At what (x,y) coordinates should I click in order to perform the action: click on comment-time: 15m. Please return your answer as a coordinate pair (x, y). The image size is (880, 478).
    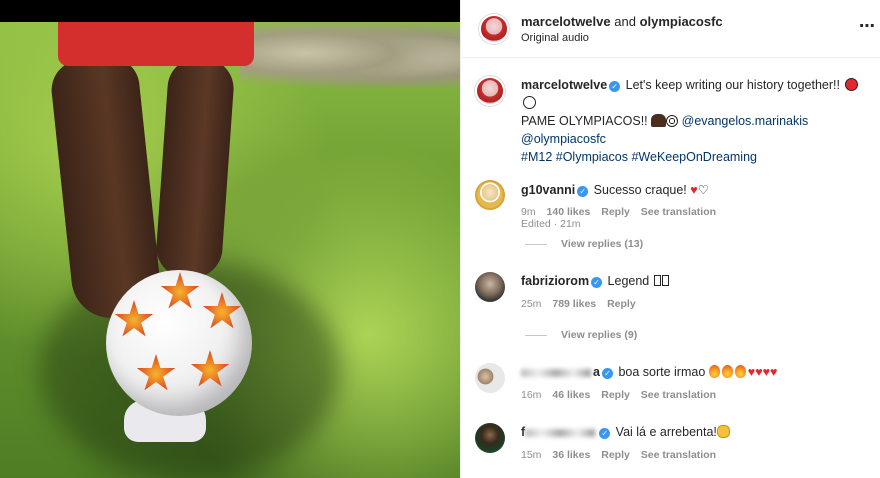
    Looking at the image, I should click on (531, 455).